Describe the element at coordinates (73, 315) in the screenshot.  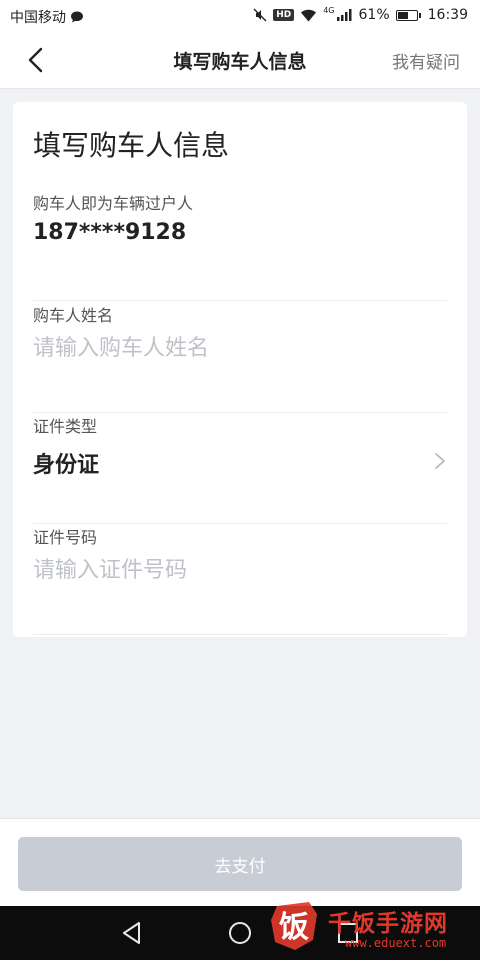
I see `field-label: 购车人姓名` at that location.